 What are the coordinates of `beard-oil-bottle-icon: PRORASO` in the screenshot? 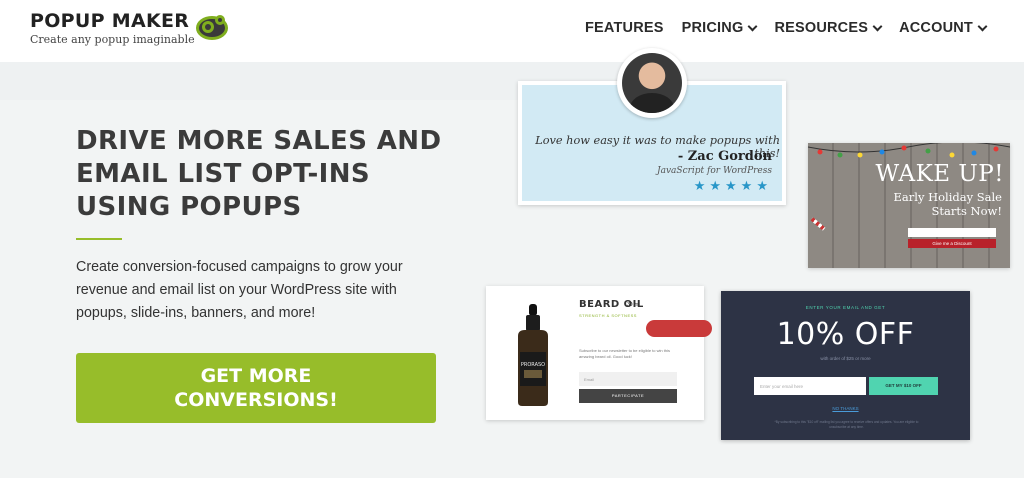 It's located at (533, 355).